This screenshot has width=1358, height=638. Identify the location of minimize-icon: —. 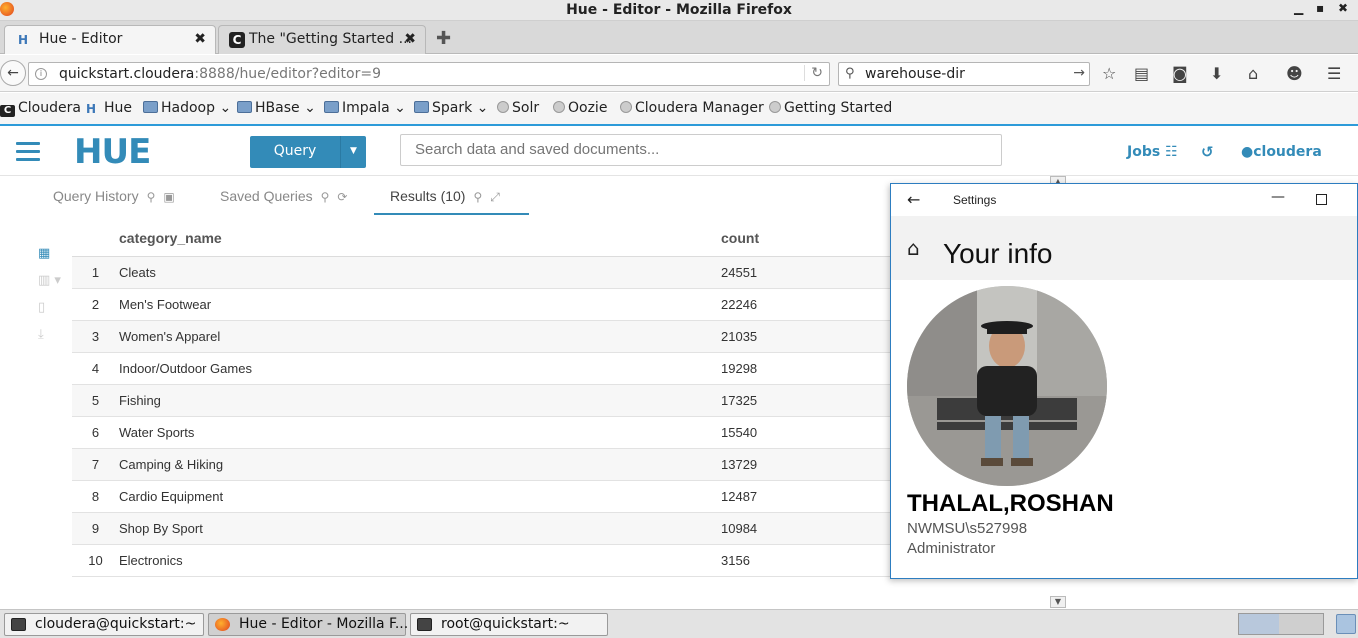
(1278, 197).